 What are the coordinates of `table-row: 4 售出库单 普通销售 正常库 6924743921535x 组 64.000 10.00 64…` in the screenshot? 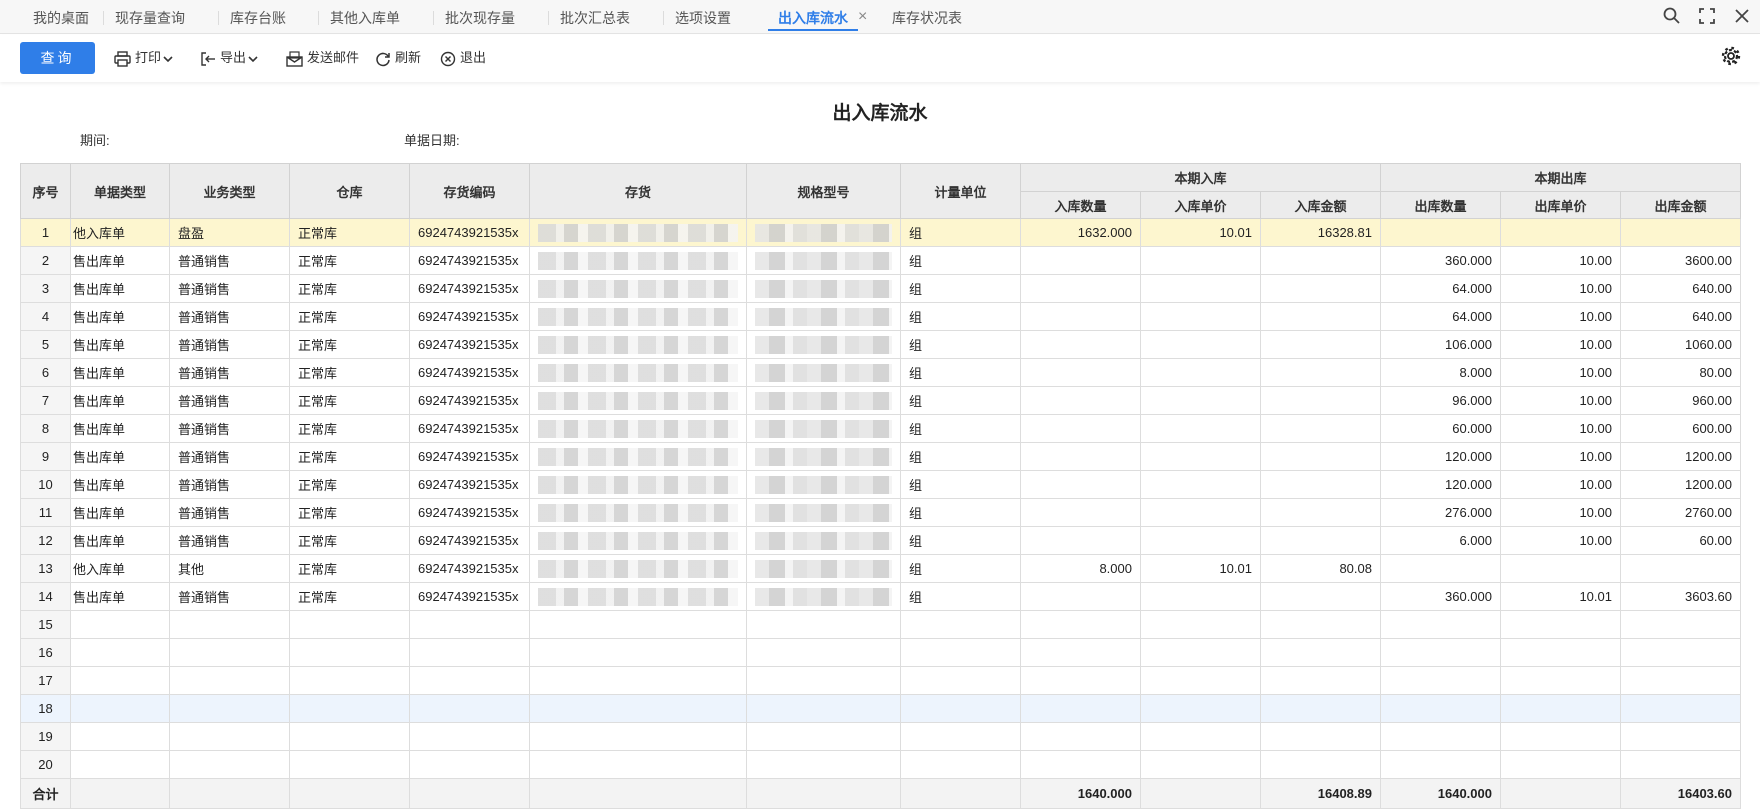 It's located at (880, 316).